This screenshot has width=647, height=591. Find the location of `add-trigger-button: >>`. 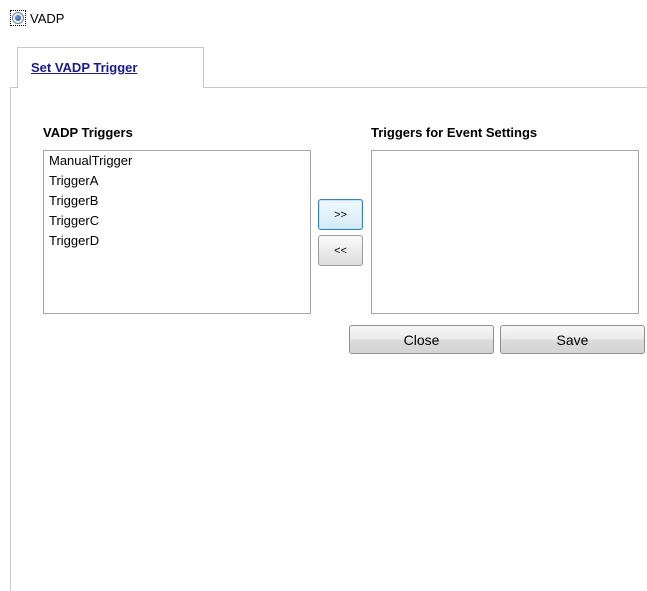

add-trigger-button: >> is located at coordinates (340, 214).